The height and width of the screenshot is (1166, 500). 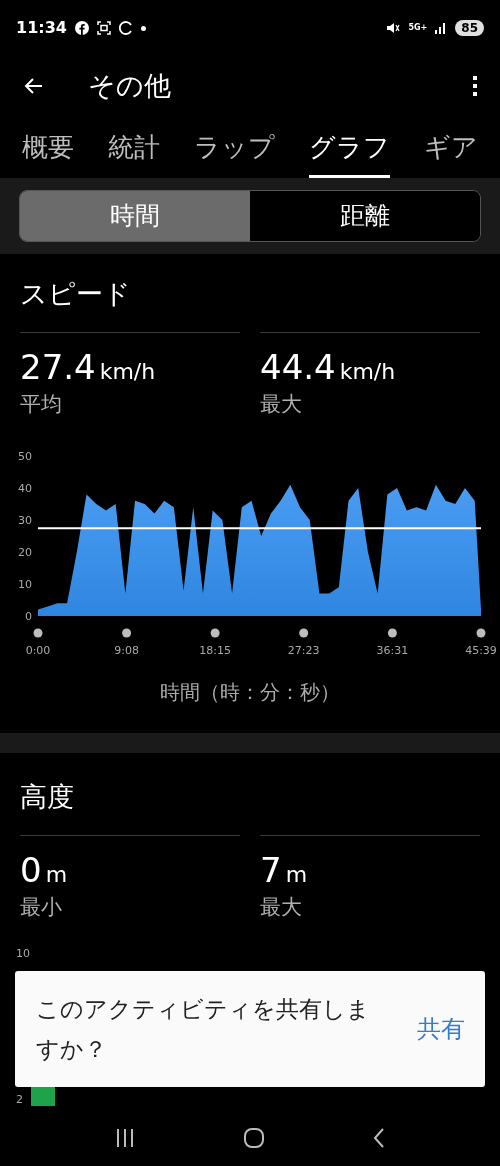 What do you see at coordinates (203, 1029) in the screenshot?
I see `share-message: このアクティビティを共有しますか？` at bounding box center [203, 1029].